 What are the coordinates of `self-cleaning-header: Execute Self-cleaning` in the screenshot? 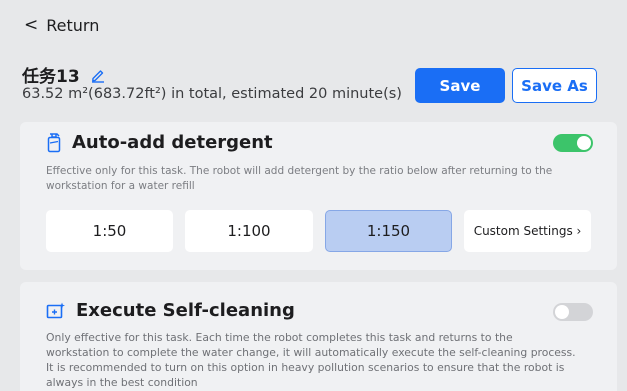 It's located at (170, 310).